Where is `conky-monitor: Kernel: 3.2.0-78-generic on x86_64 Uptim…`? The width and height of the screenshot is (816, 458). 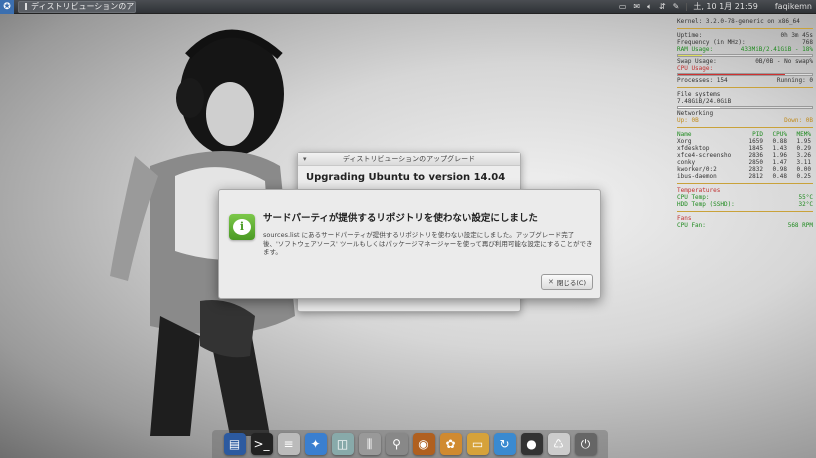
conky-monitor: Kernel: 3.2.0-78-generic on x86_64 Uptim… is located at coordinates (745, 123).